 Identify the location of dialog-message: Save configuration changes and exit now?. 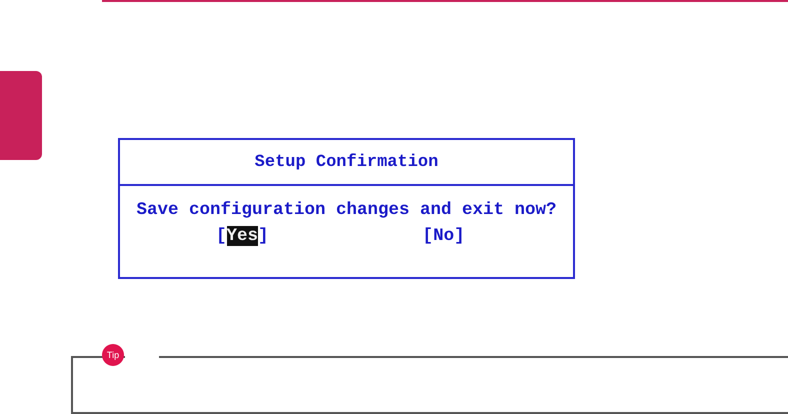
(346, 210).